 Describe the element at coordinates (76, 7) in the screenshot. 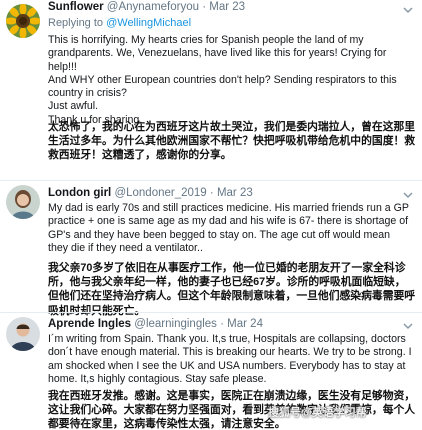

I see `display-name: Sunflower` at that location.